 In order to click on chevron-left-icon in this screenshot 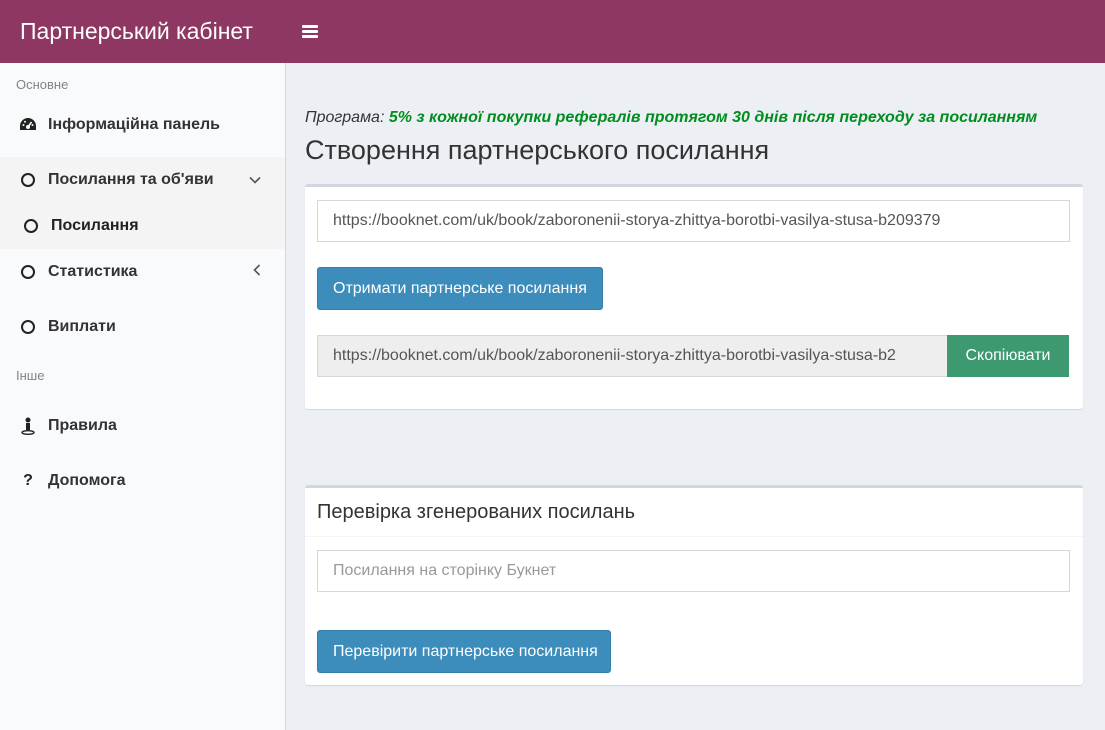, I will do `click(257, 272)`.